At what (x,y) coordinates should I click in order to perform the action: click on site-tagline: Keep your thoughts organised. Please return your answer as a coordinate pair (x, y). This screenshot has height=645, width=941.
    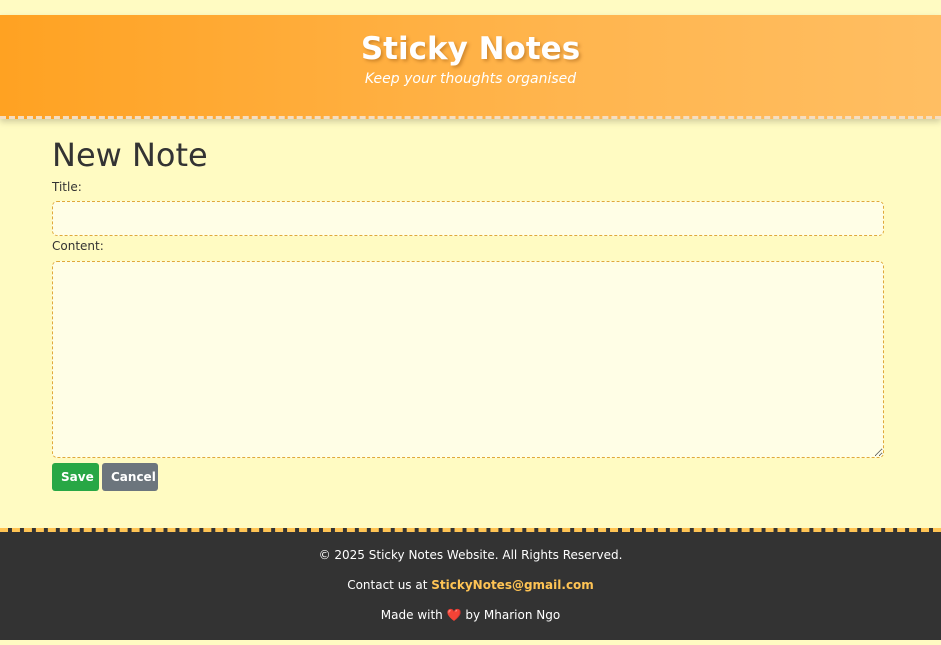
    Looking at the image, I should click on (470, 79).